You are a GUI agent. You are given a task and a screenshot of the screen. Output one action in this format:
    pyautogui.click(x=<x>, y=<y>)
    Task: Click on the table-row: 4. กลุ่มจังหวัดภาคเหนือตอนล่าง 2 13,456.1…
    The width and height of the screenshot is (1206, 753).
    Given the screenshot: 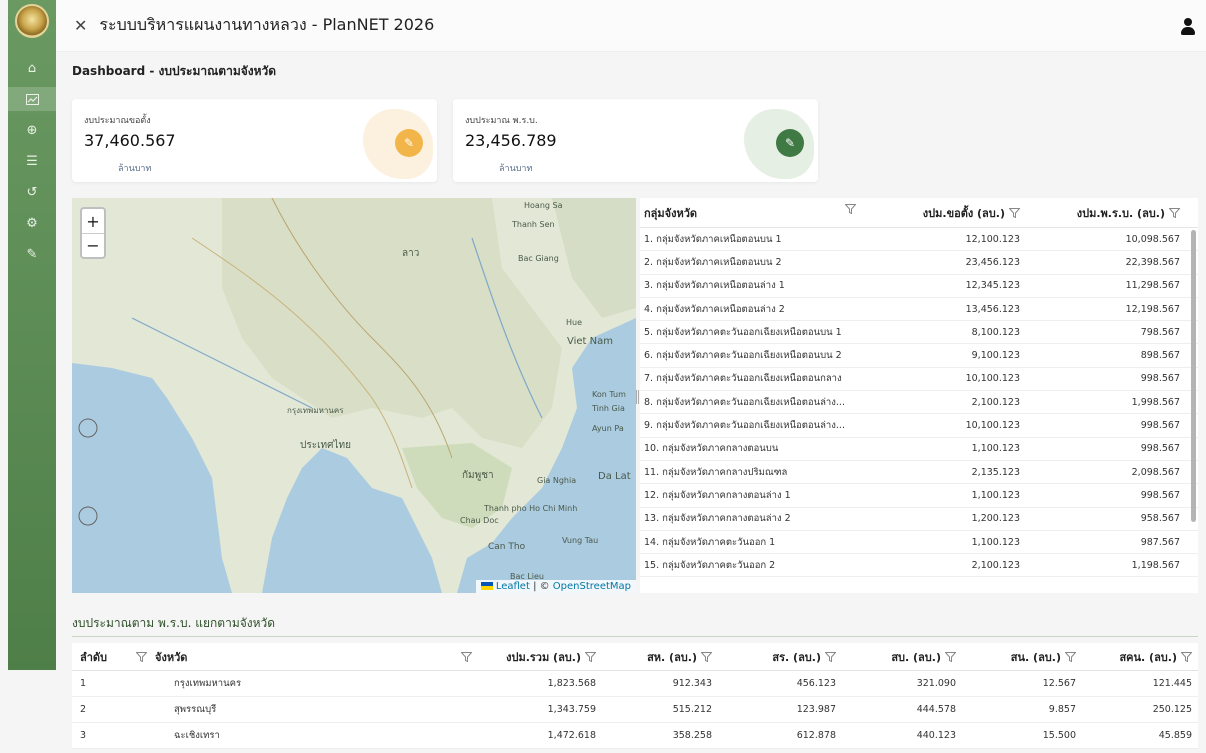 What is the action you would take?
    pyautogui.click(x=919, y=310)
    